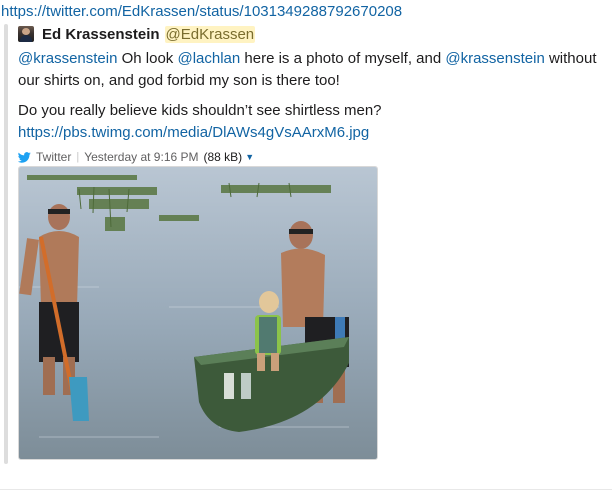  I want to click on mention-krassenstein-2: @krassenstein, so click(494, 58).